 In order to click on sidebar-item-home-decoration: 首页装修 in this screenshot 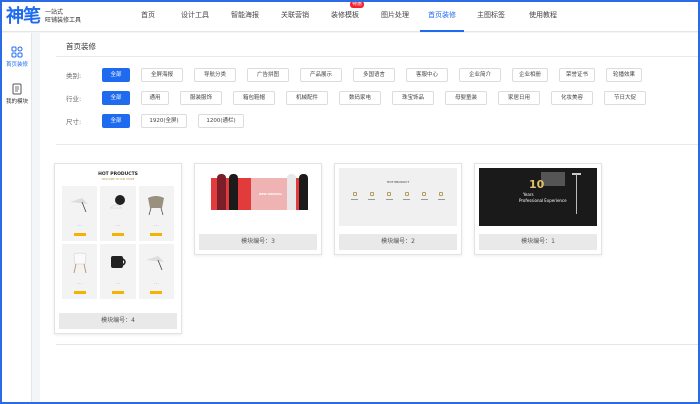, I will do `click(17, 57)`.